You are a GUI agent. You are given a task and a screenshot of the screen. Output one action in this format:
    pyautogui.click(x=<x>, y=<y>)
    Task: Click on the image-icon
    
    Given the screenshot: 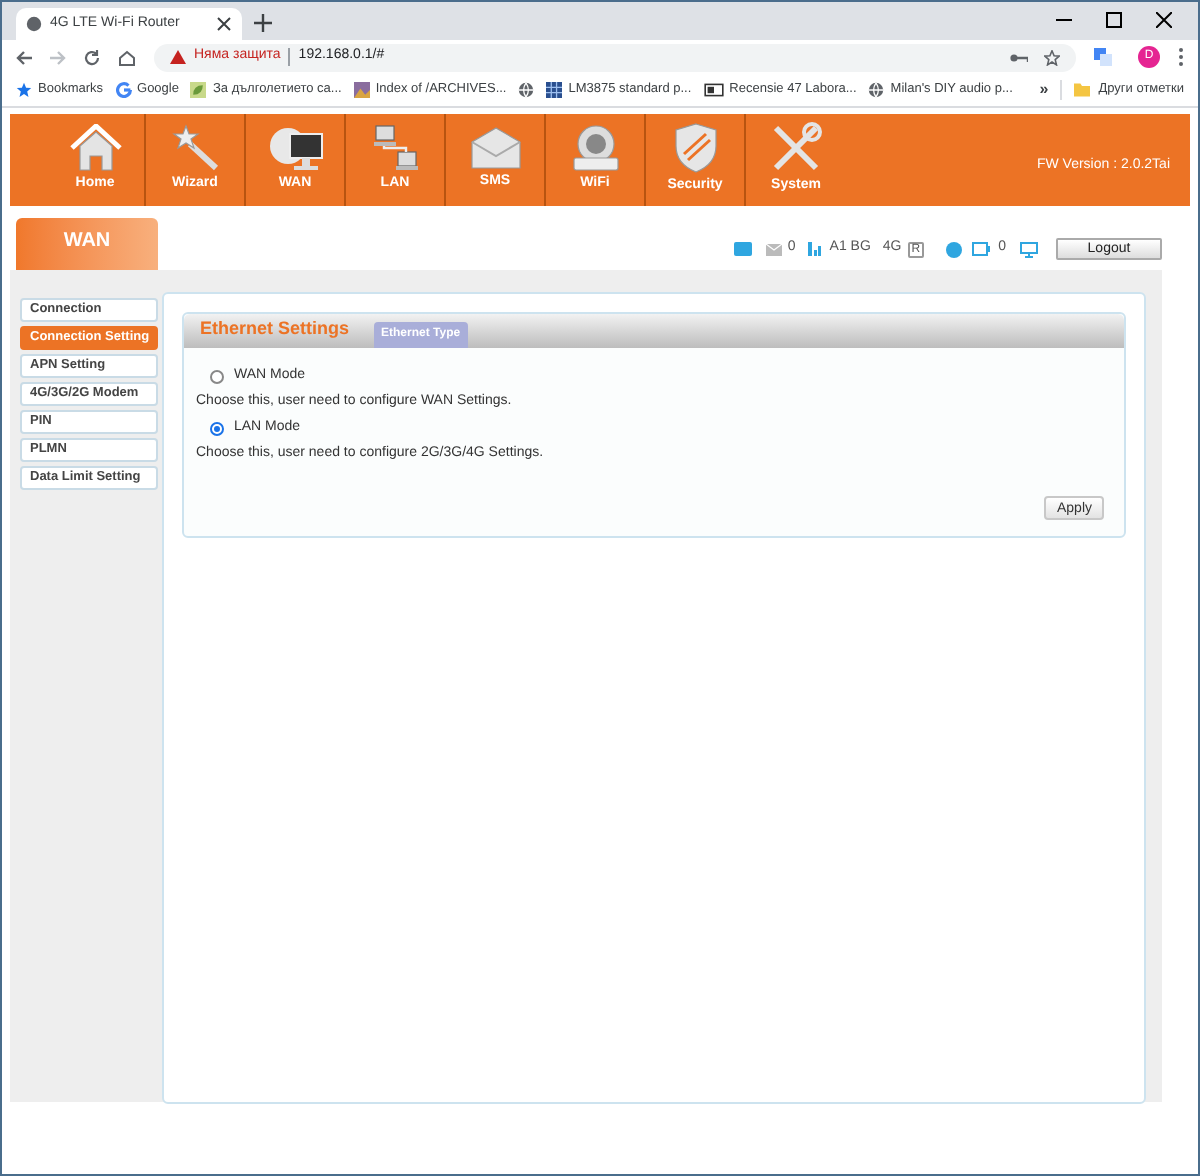 What is the action you would take?
    pyautogui.click(x=361, y=90)
    